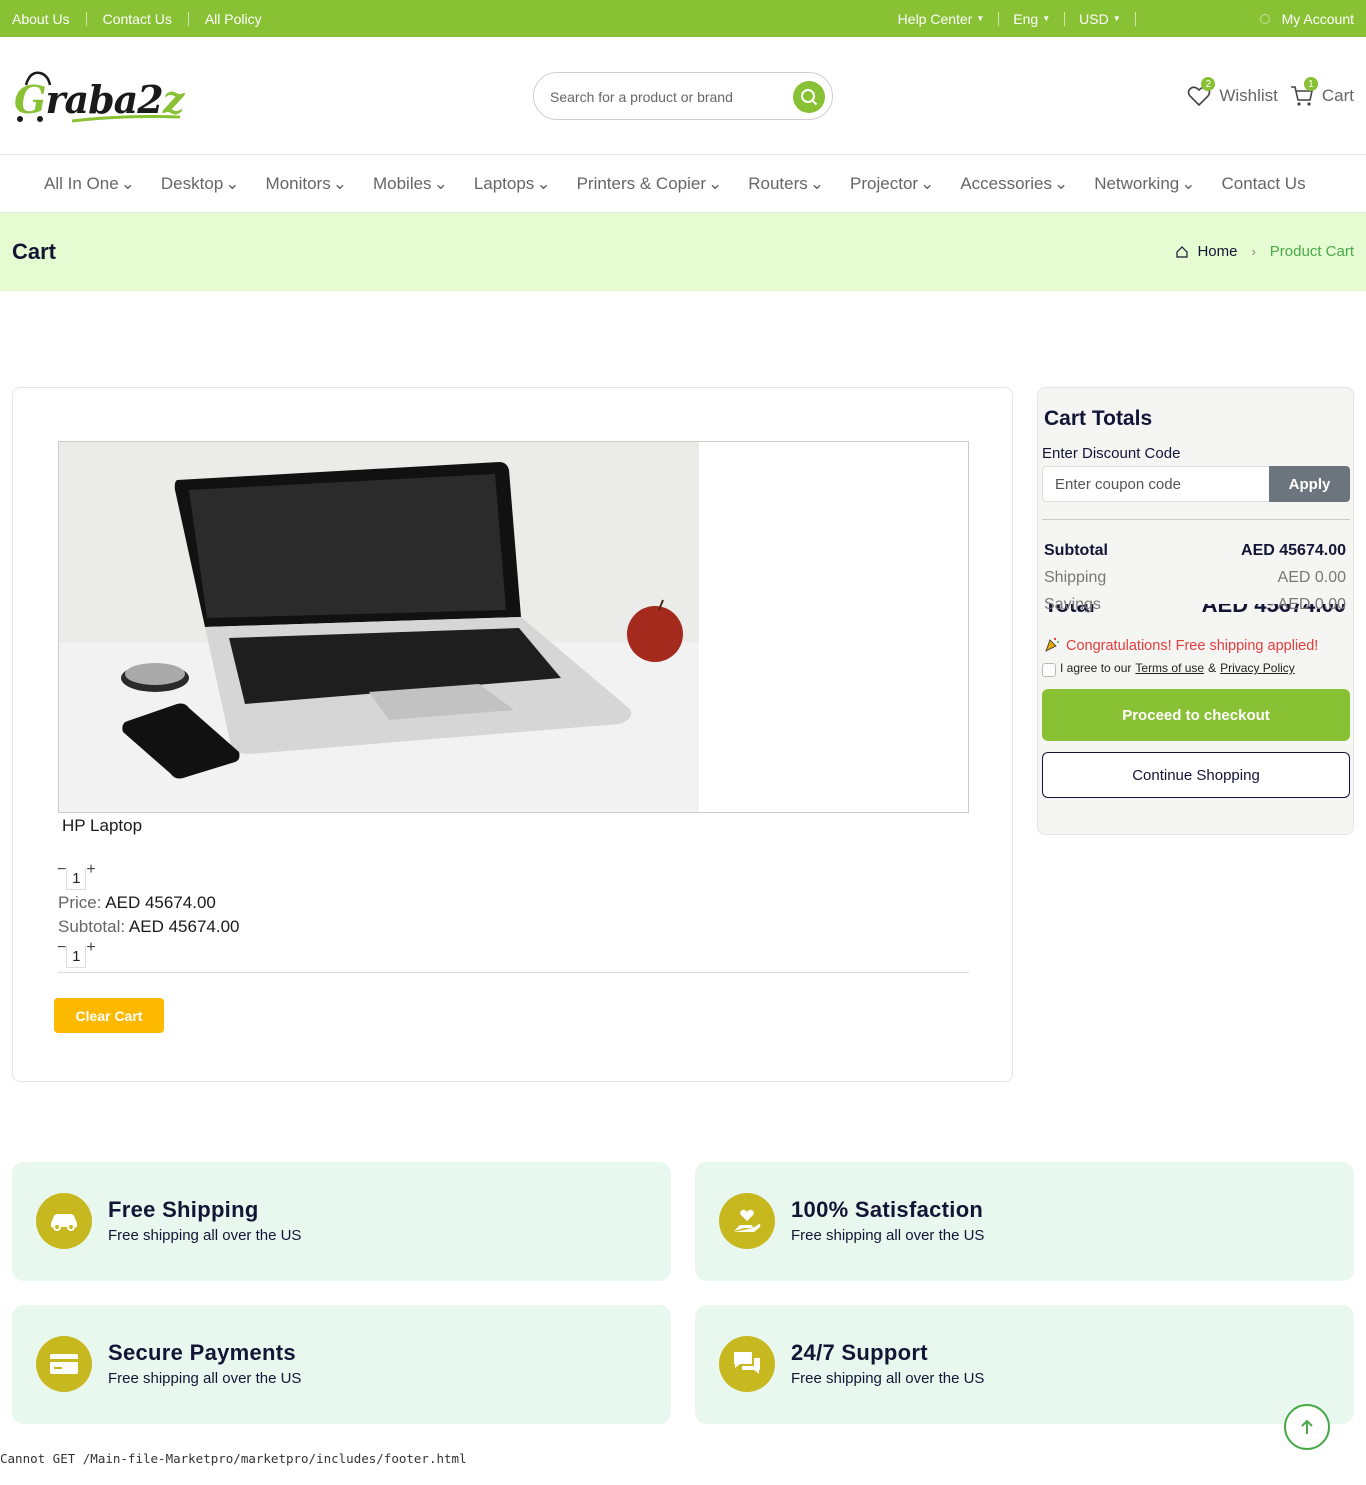  Describe the element at coordinates (1306, 19) in the screenshot. I see `my-account-link: My Account` at that location.